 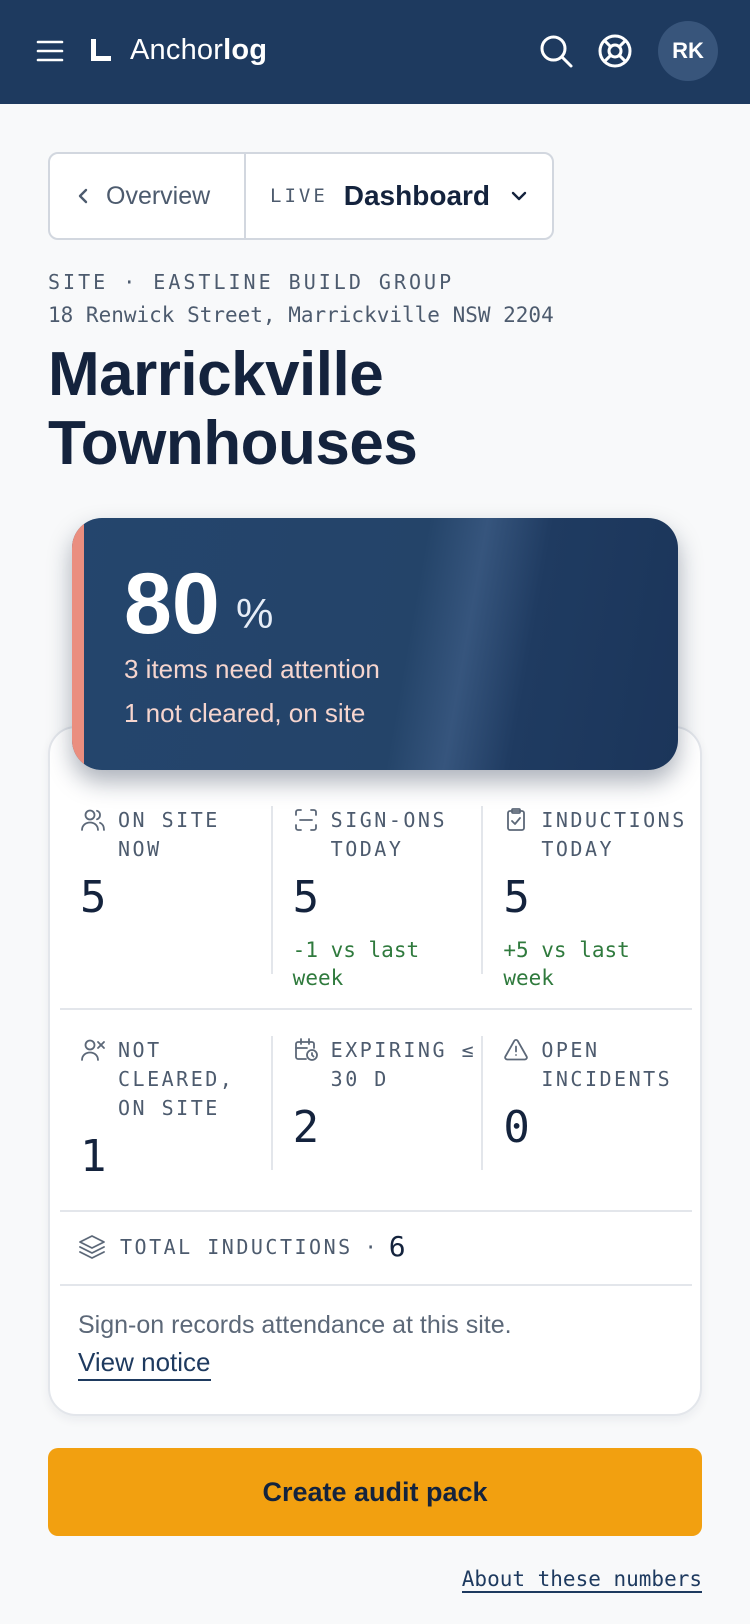 What do you see at coordinates (169, 834) in the screenshot?
I see `stat-label: ON SITE NOW` at bounding box center [169, 834].